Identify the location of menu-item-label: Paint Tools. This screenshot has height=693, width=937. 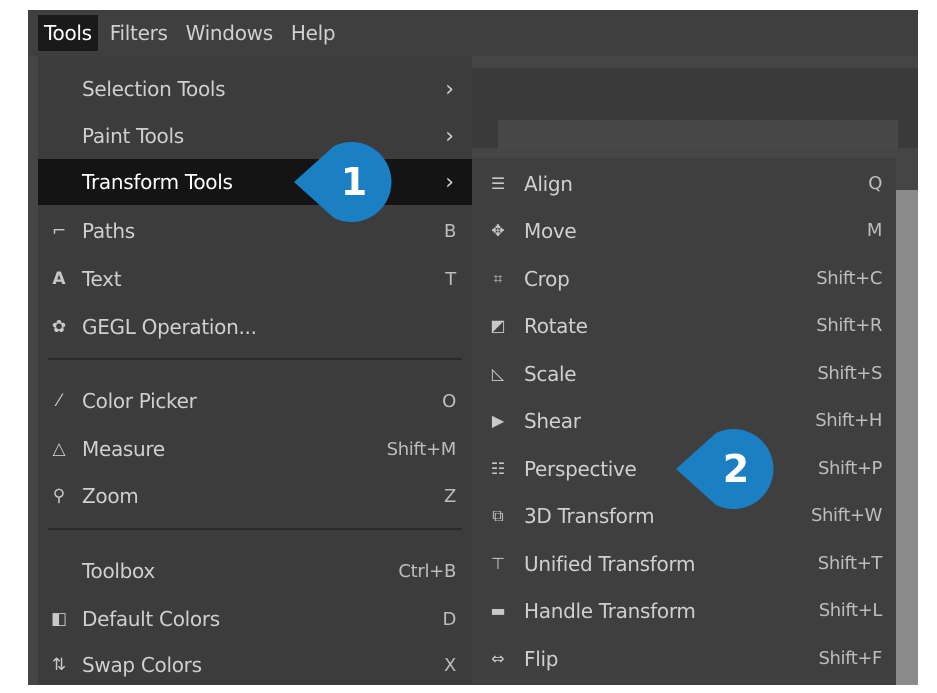
(133, 136).